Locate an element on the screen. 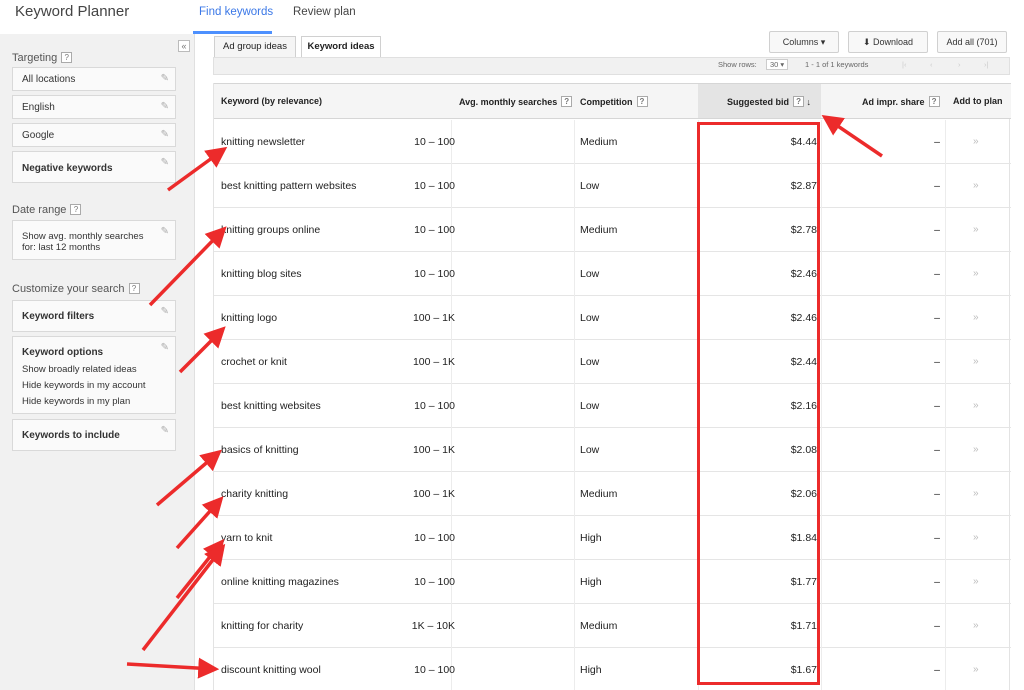  first-page-icon: |‹ is located at coordinates (904, 64).